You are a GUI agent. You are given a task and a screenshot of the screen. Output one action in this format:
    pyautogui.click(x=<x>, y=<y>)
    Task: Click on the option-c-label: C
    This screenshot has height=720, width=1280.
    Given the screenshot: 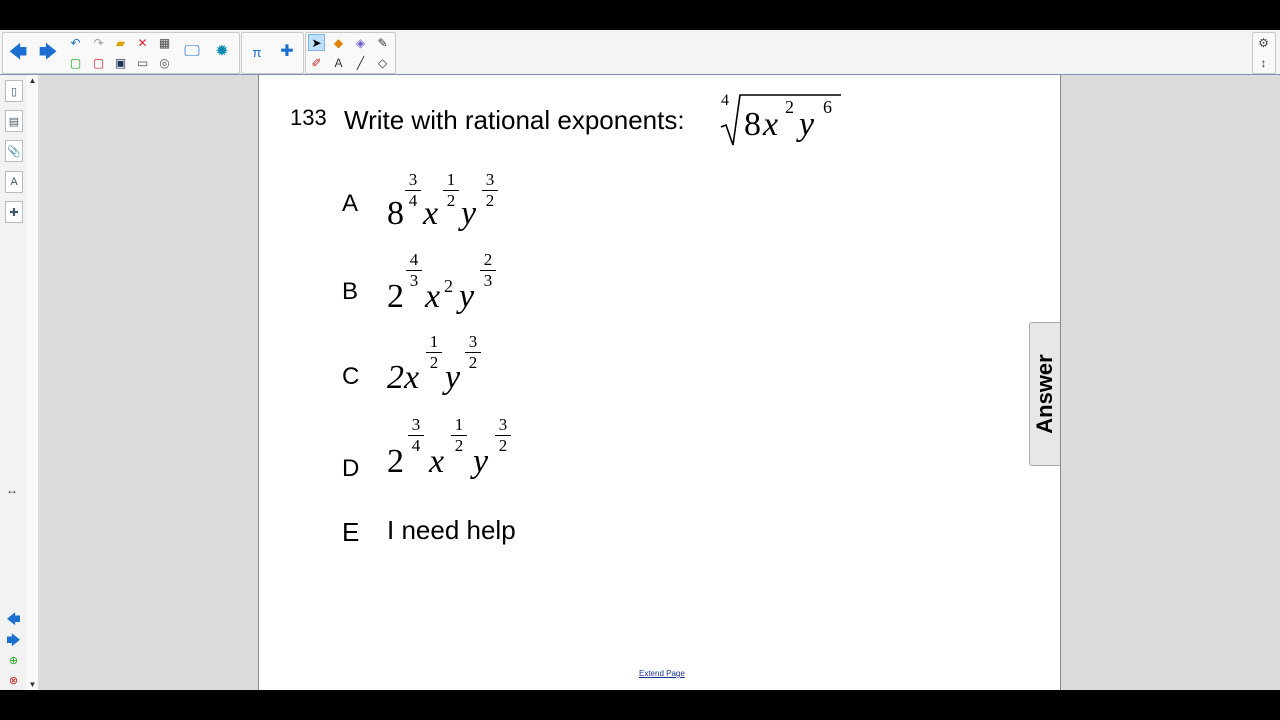 What is the action you would take?
    pyautogui.click(x=350, y=377)
    